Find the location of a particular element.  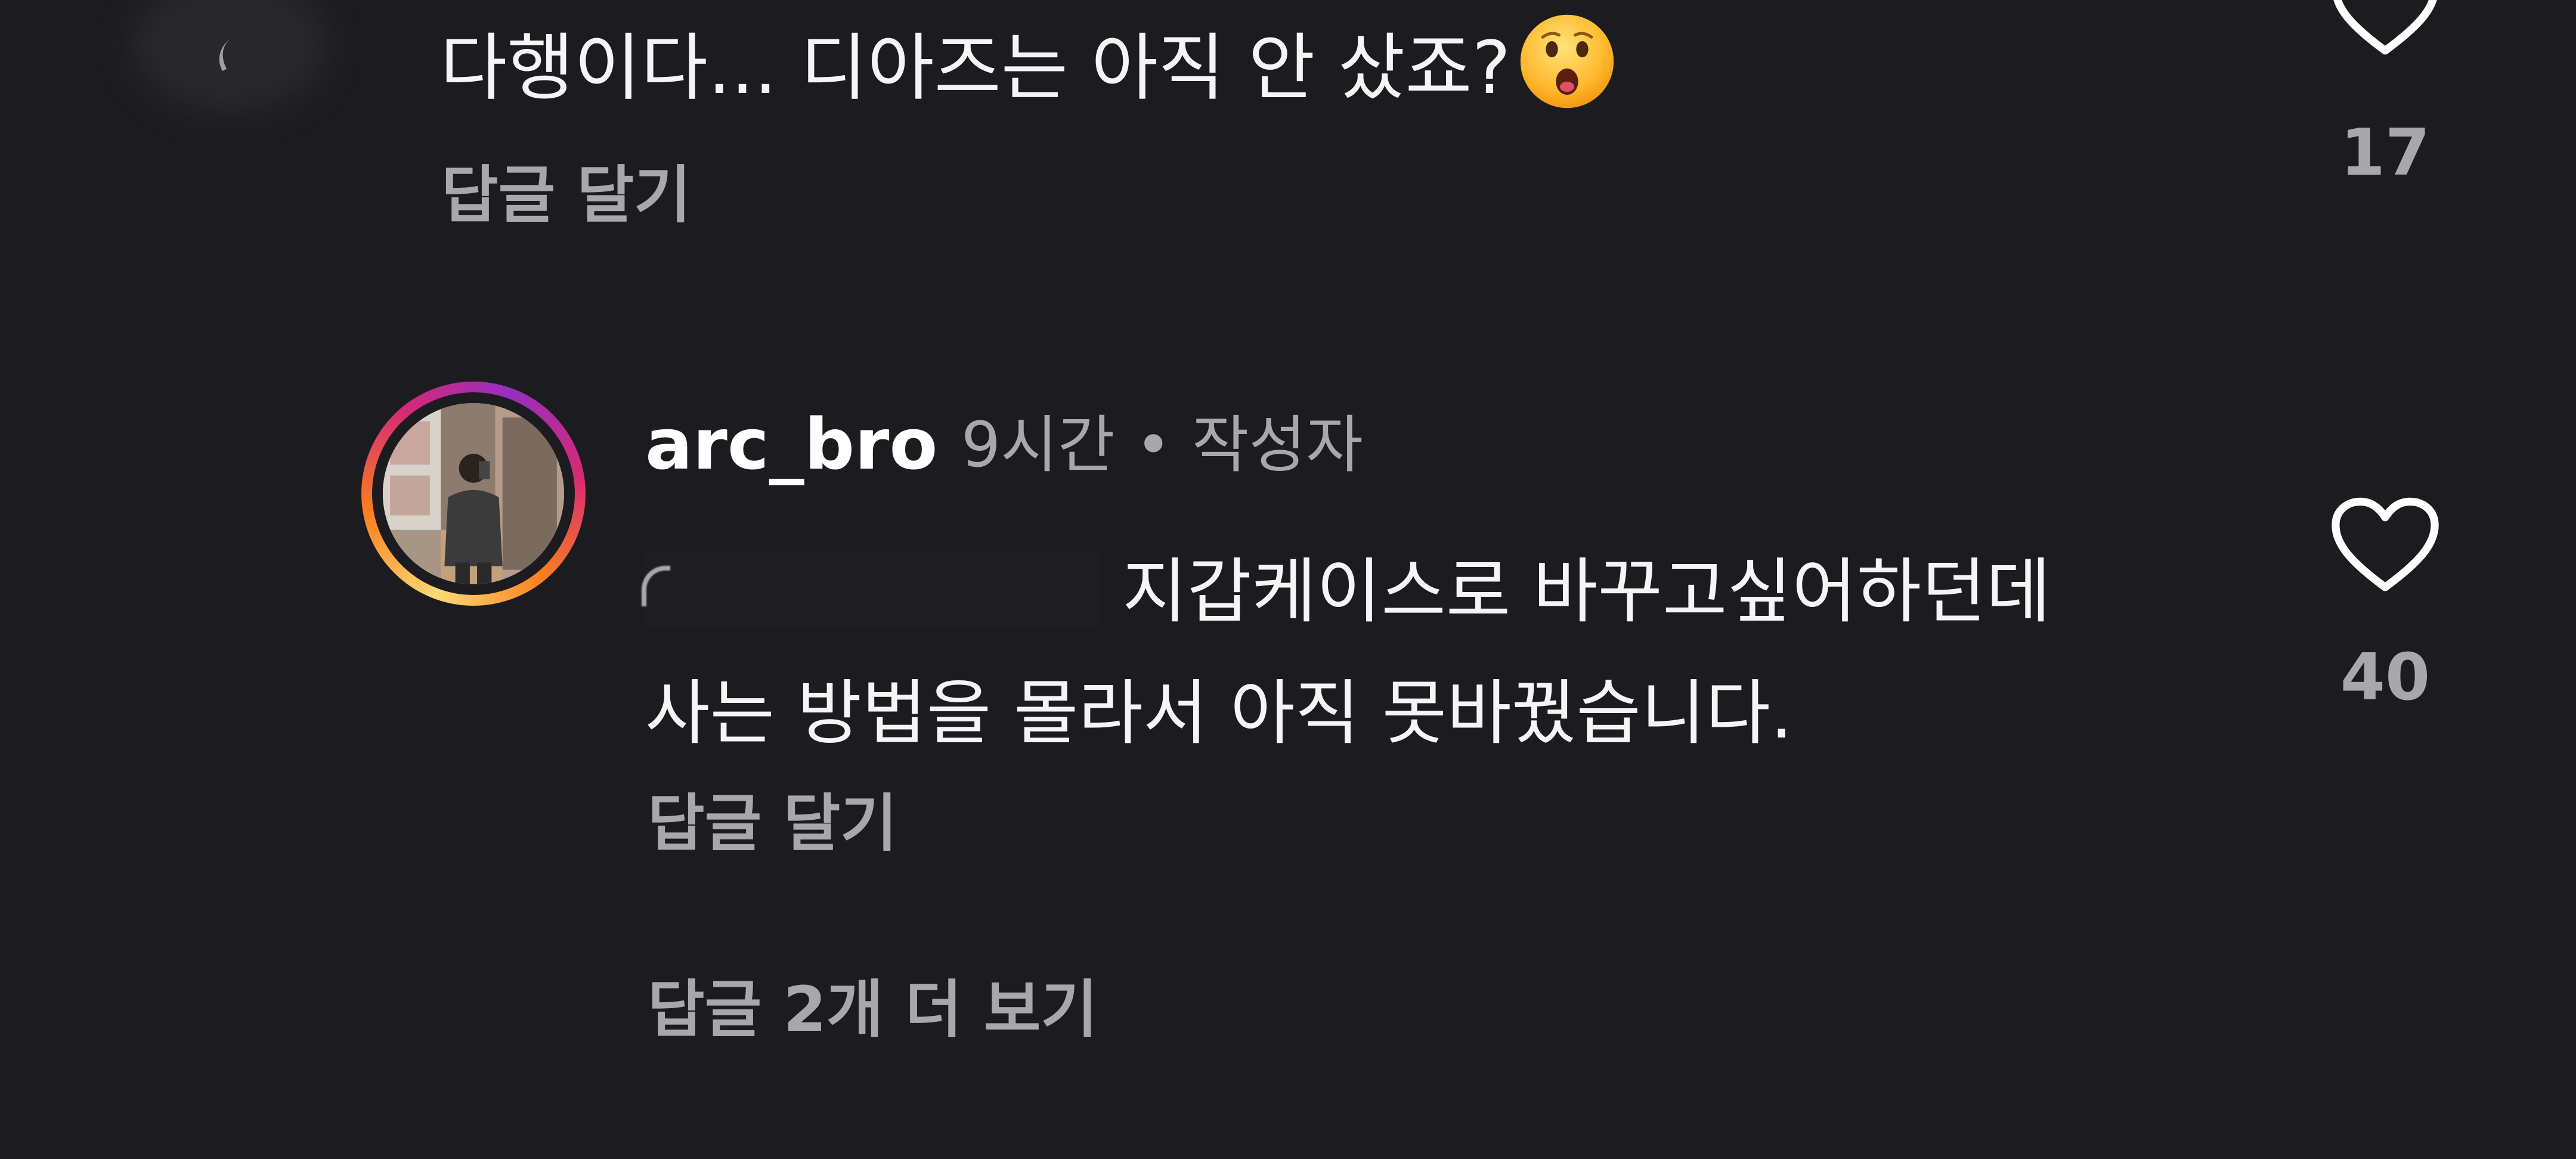

like-count: 17 is located at coordinates (2385, 153).